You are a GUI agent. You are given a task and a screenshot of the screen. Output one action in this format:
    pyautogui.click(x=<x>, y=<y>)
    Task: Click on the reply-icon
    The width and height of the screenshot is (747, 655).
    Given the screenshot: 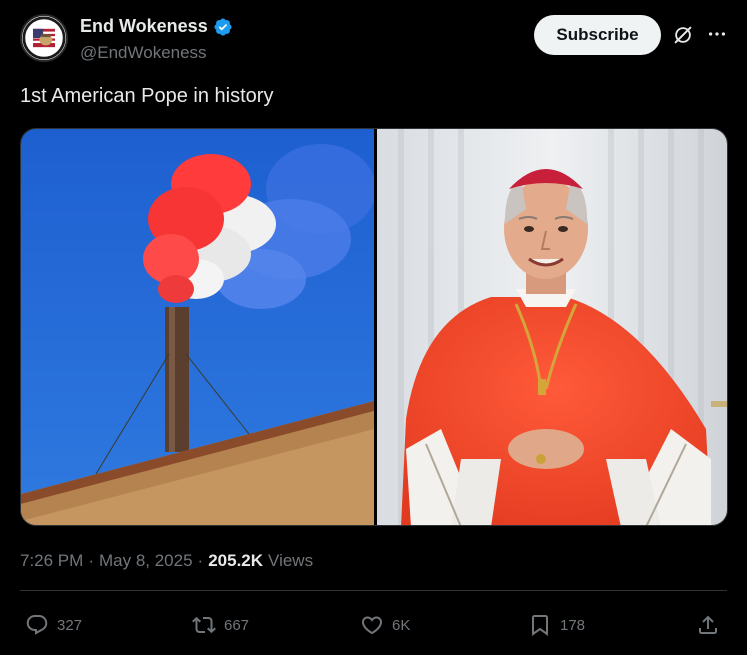 What is the action you would take?
    pyautogui.click(x=37, y=625)
    